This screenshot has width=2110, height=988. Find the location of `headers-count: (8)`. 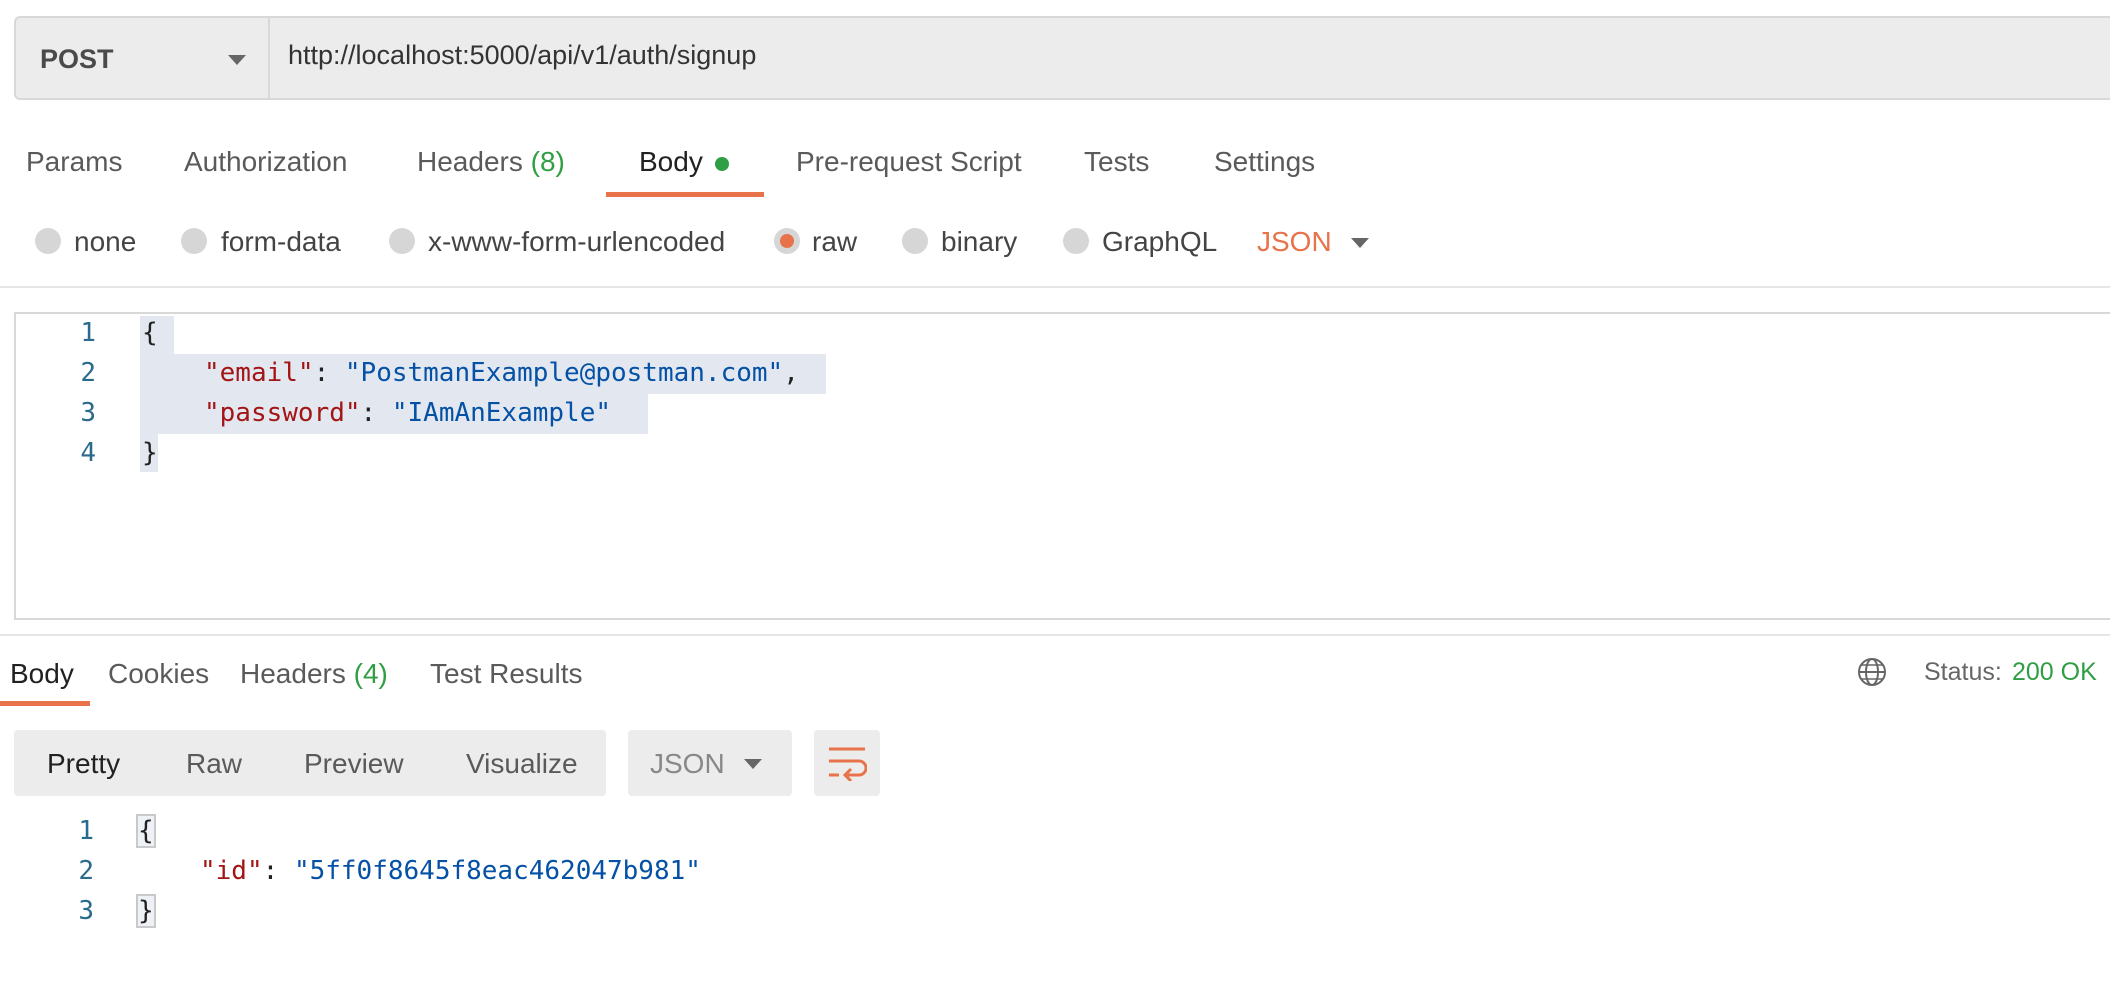

headers-count: (8) is located at coordinates (547, 161).